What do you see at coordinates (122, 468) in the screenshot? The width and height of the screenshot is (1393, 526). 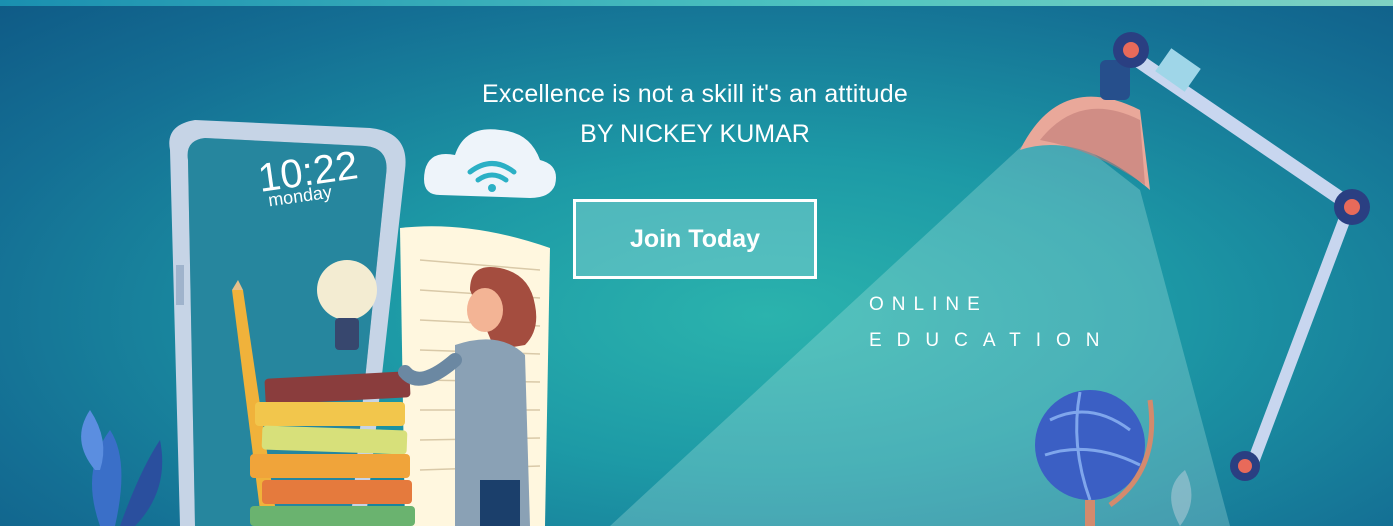 I see `plant-illustration` at bounding box center [122, 468].